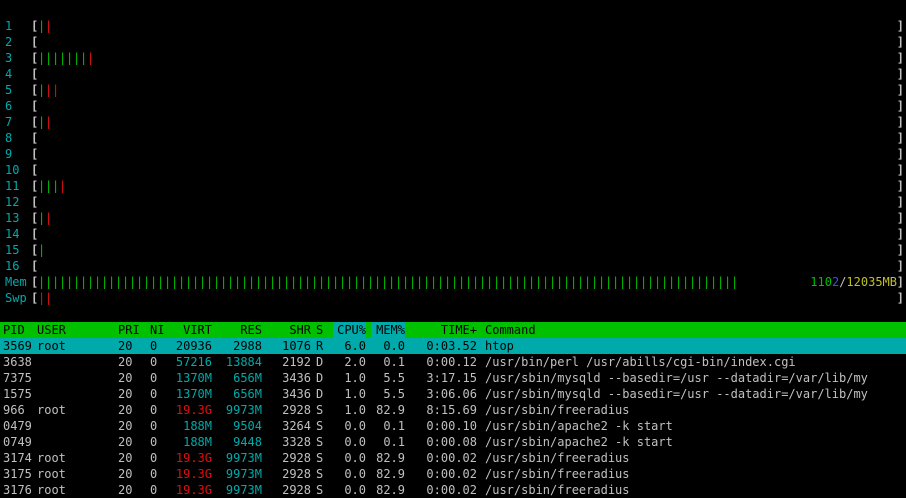  I want to click on cell-cpu: 6.0, so click(355, 346).